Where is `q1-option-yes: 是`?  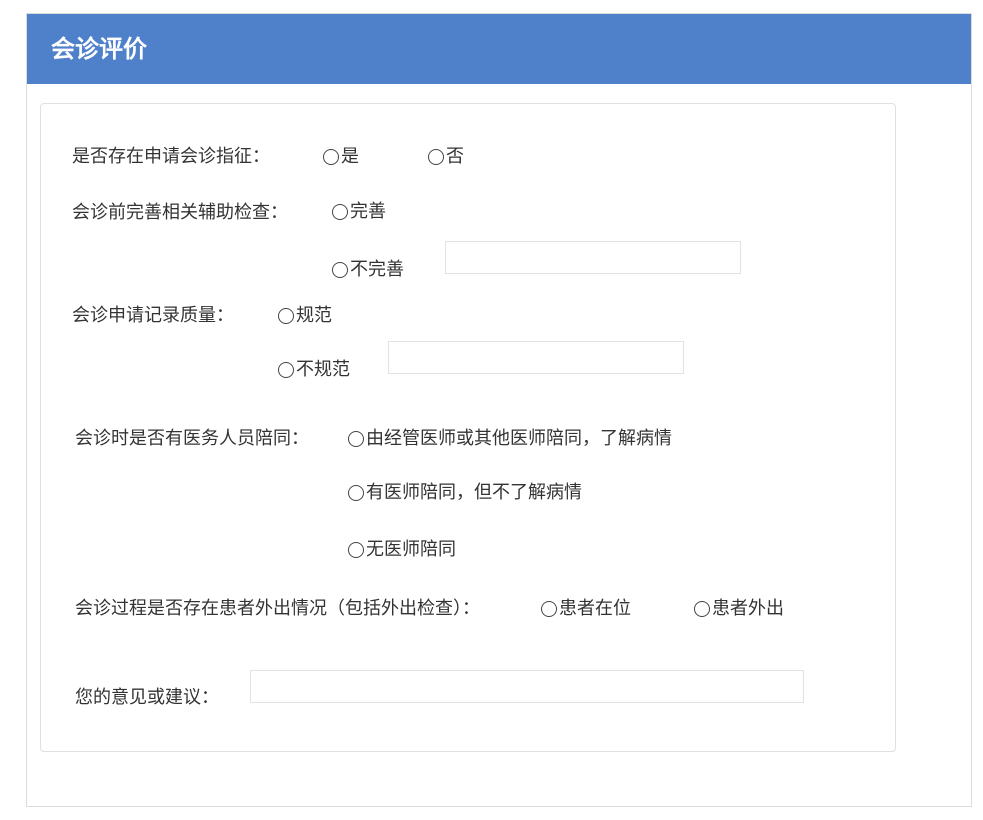
q1-option-yes: 是 is located at coordinates (341, 157).